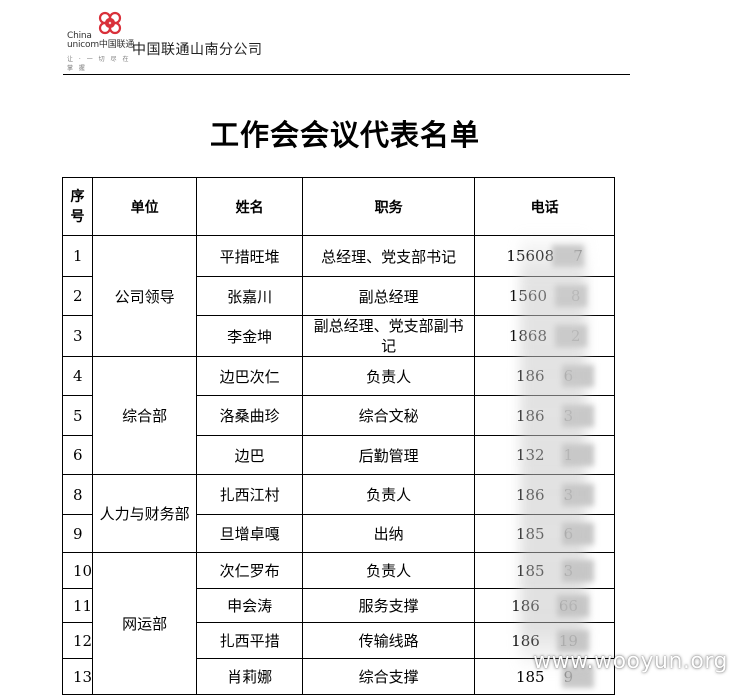 The height and width of the screenshot is (695, 740). Describe the element at coordinates (77, 256) in the screenshot. I see `cell-seq: 1` at that location.